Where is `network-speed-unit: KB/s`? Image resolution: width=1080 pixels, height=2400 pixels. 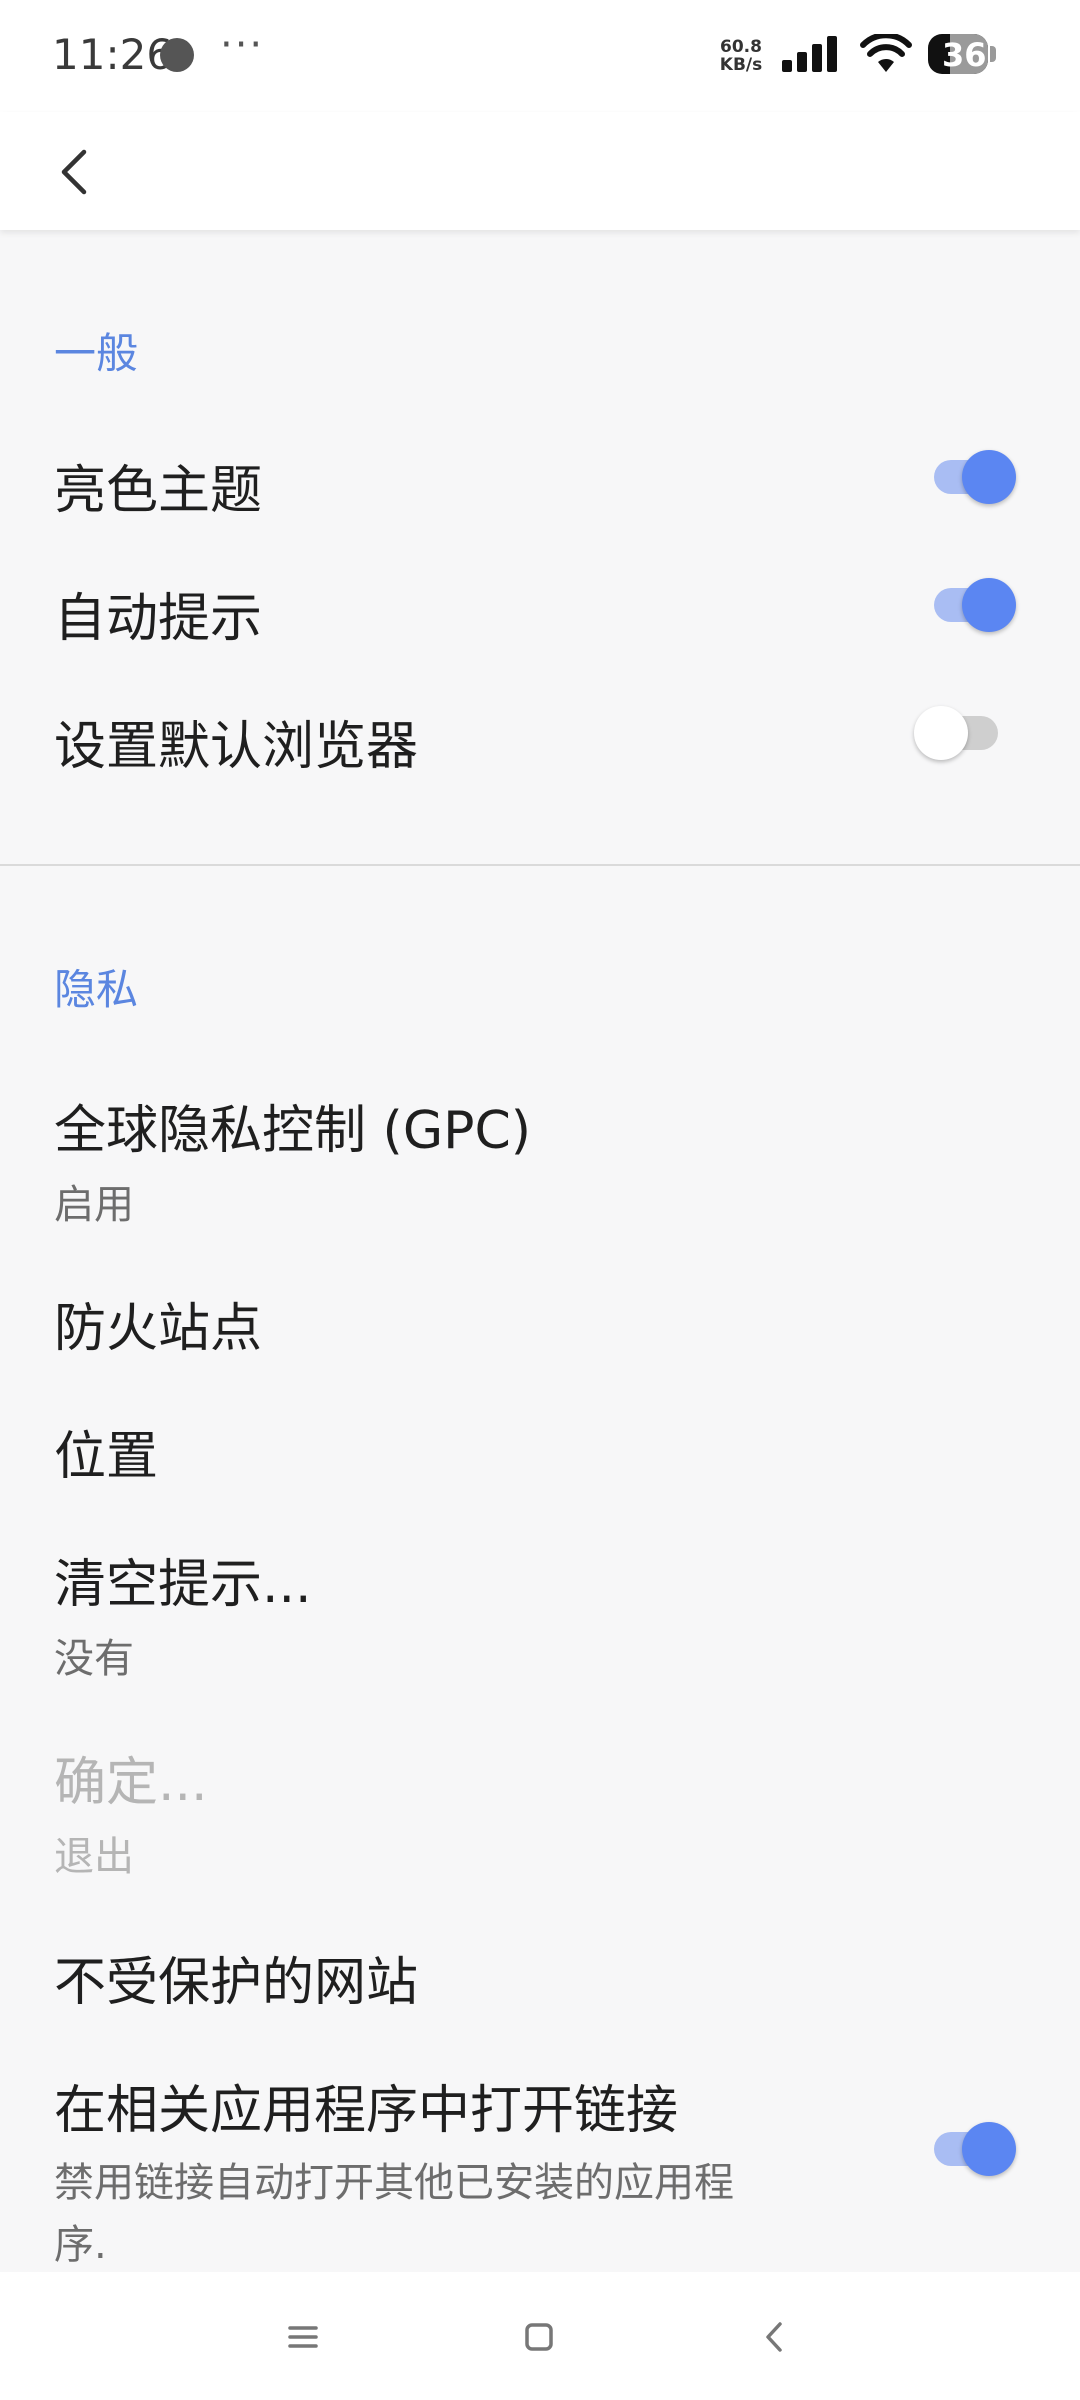 network-speed-unit: KB/s is located at coordinates (741, 65).